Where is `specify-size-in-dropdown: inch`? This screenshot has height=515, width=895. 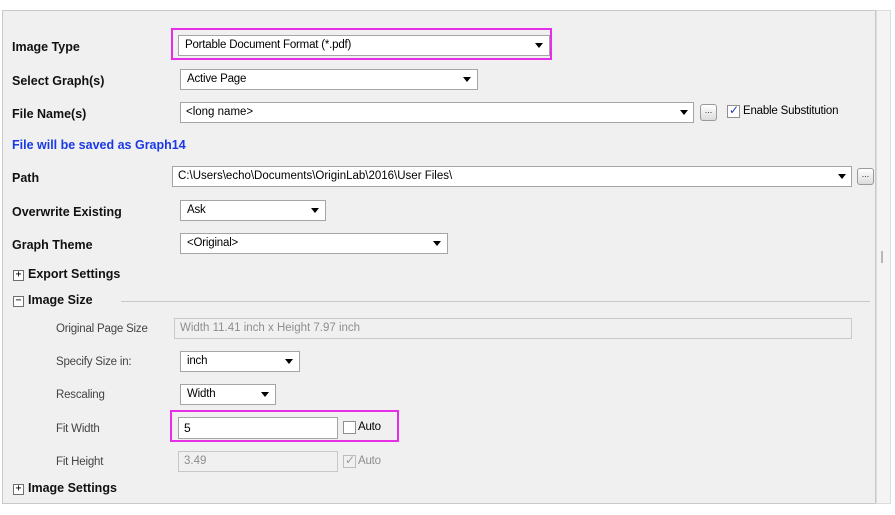 specify-size-in-dropdown: inch is located at coordinates (240, 361).